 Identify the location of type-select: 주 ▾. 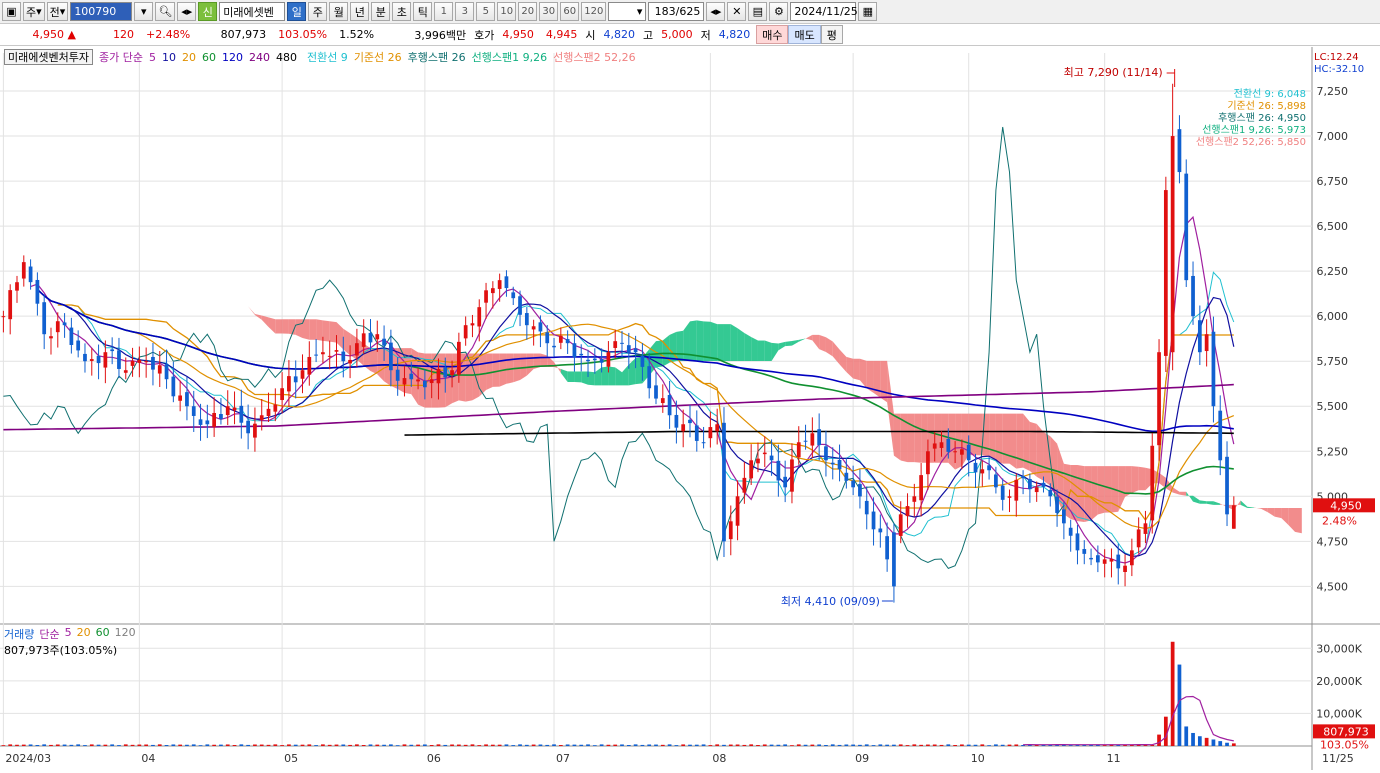
(34, 11).